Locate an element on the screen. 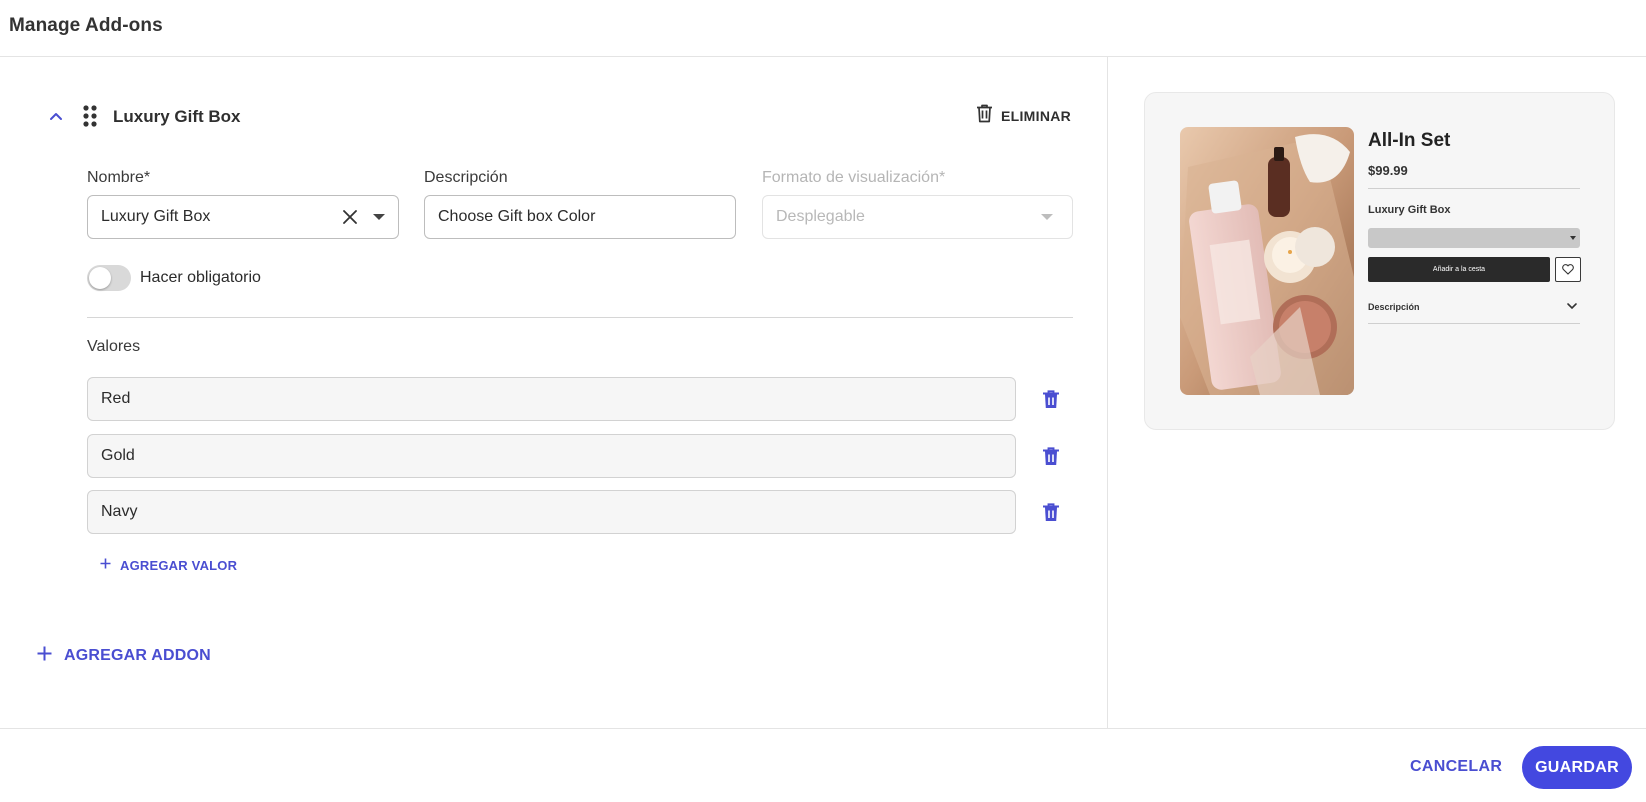  delete-addon-button: ELIMINAR is located at coordinates (1023, 116).